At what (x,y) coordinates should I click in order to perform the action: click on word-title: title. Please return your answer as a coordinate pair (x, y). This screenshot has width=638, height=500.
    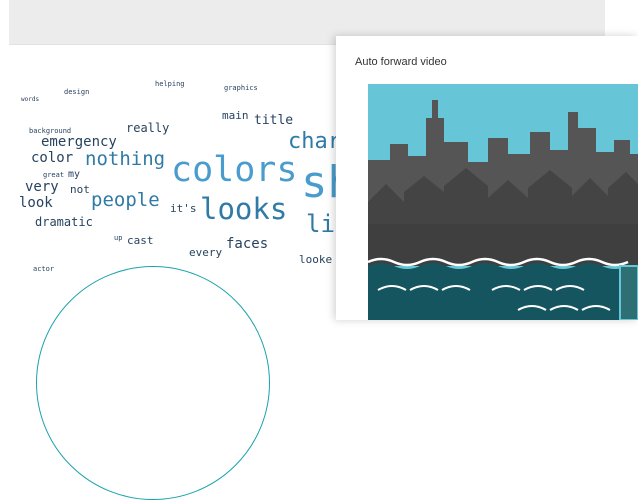
    Looking at the image, I should click on (274, 120).